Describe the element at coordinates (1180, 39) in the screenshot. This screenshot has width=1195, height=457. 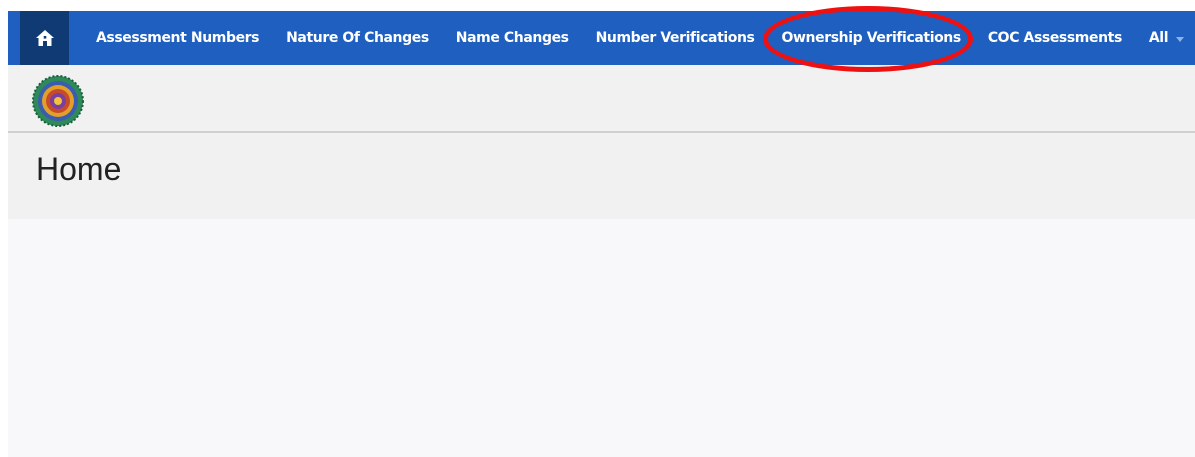
I see `chevron-down-icon` at that location.